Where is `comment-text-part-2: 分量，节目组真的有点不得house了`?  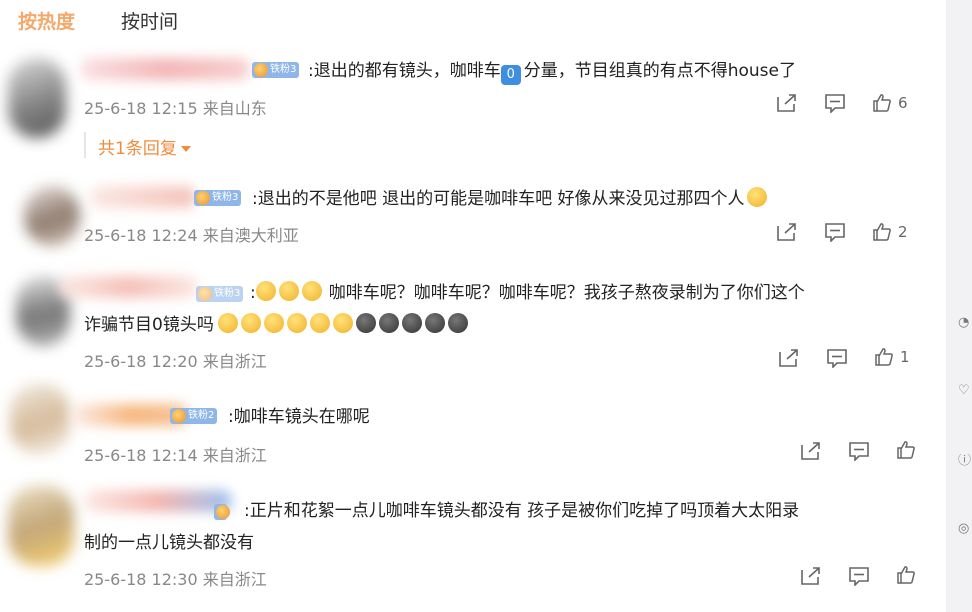 comment-text-part-2: 分量，节目组真的有点不得house了 is located at coordinates (659, 71).